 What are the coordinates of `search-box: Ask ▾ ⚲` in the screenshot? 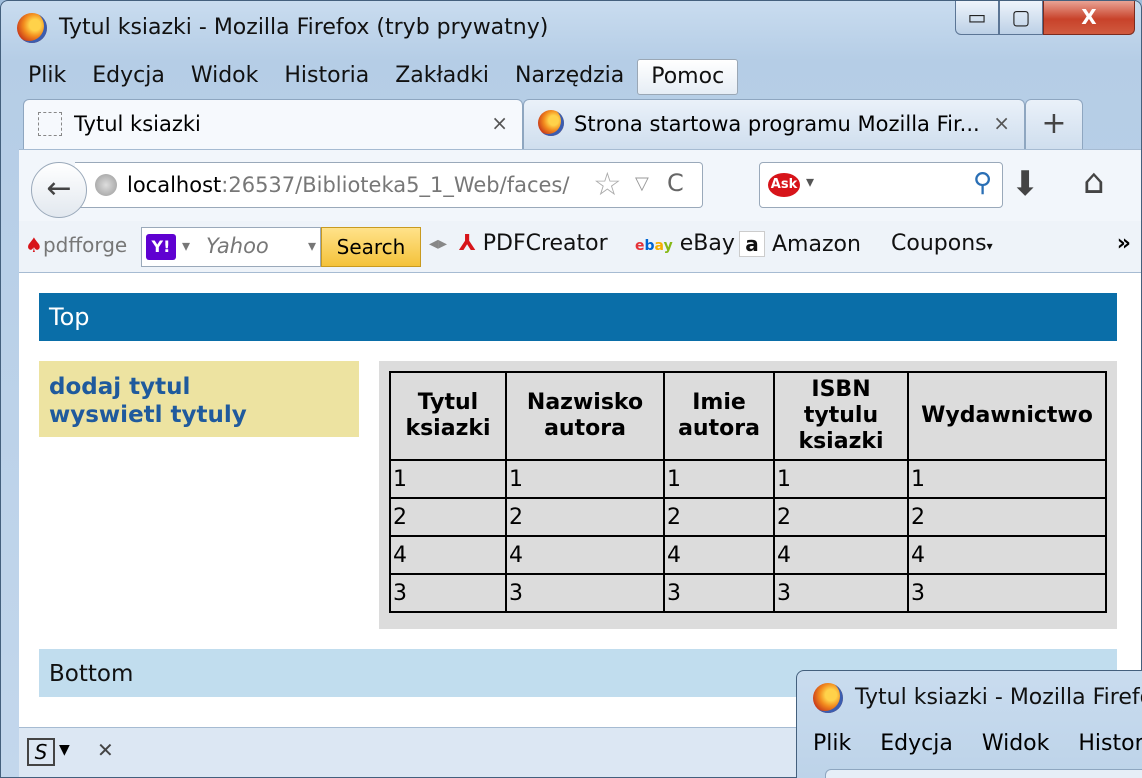 It's located at (881, 185).